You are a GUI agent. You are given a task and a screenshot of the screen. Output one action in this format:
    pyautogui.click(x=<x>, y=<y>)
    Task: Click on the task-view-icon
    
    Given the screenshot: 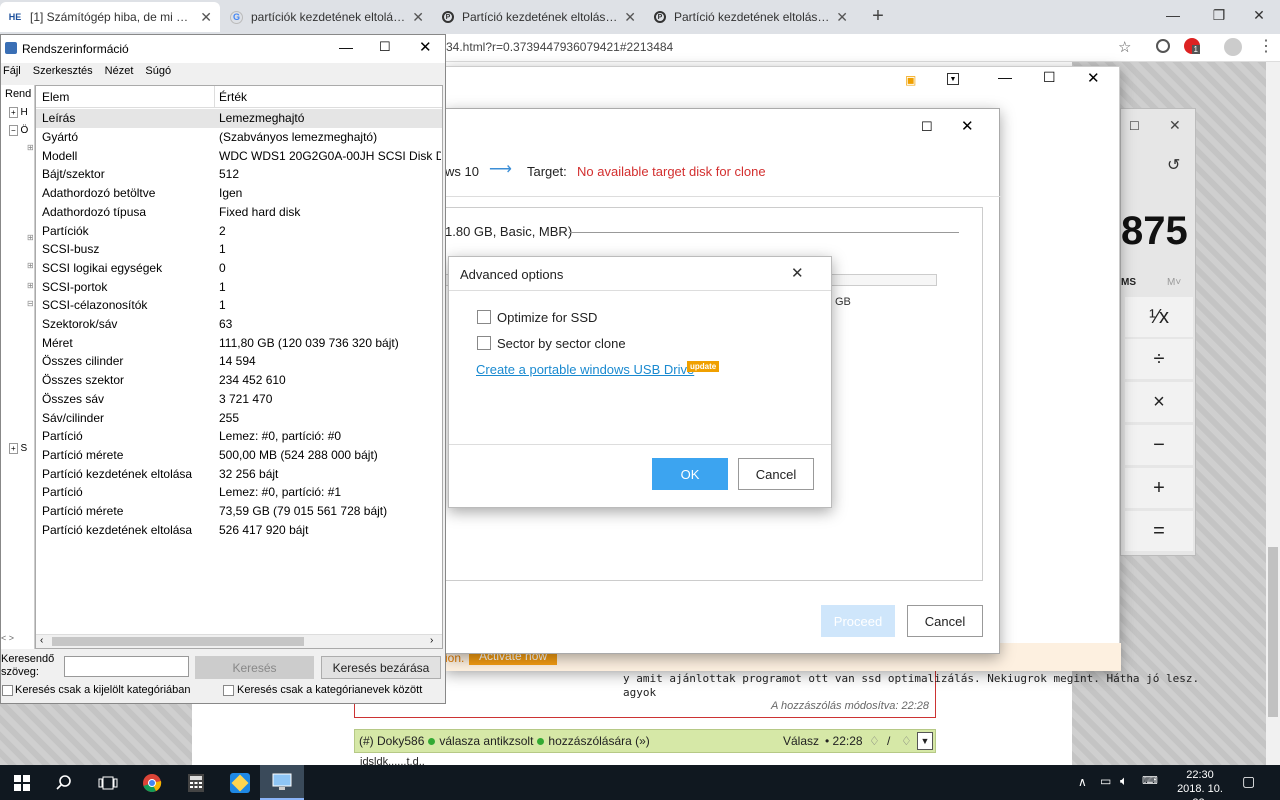 What is the action you would take?
    pyautogui.click(x=108, y=782)
    